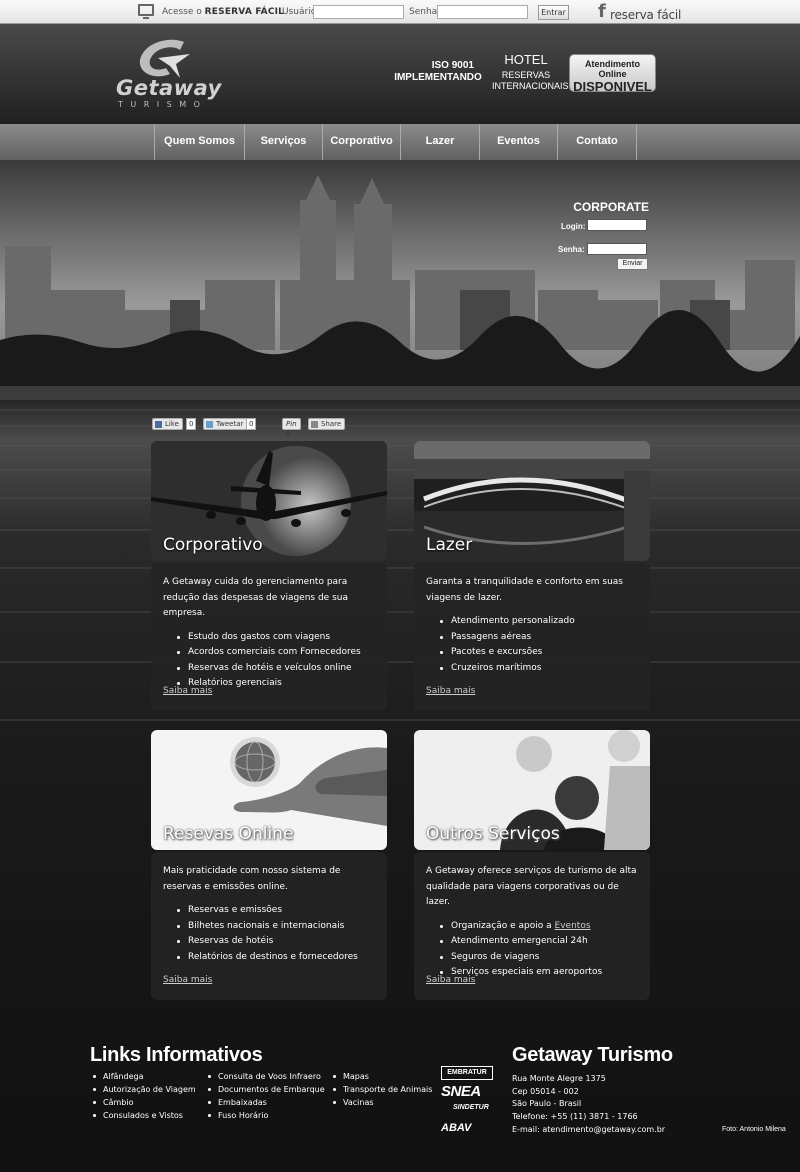 This screenshot has height=1172, width=800. Describe the element at coordinates (182, 12) in the screenshot. I see `access-prefix: Acesse o` at that location.